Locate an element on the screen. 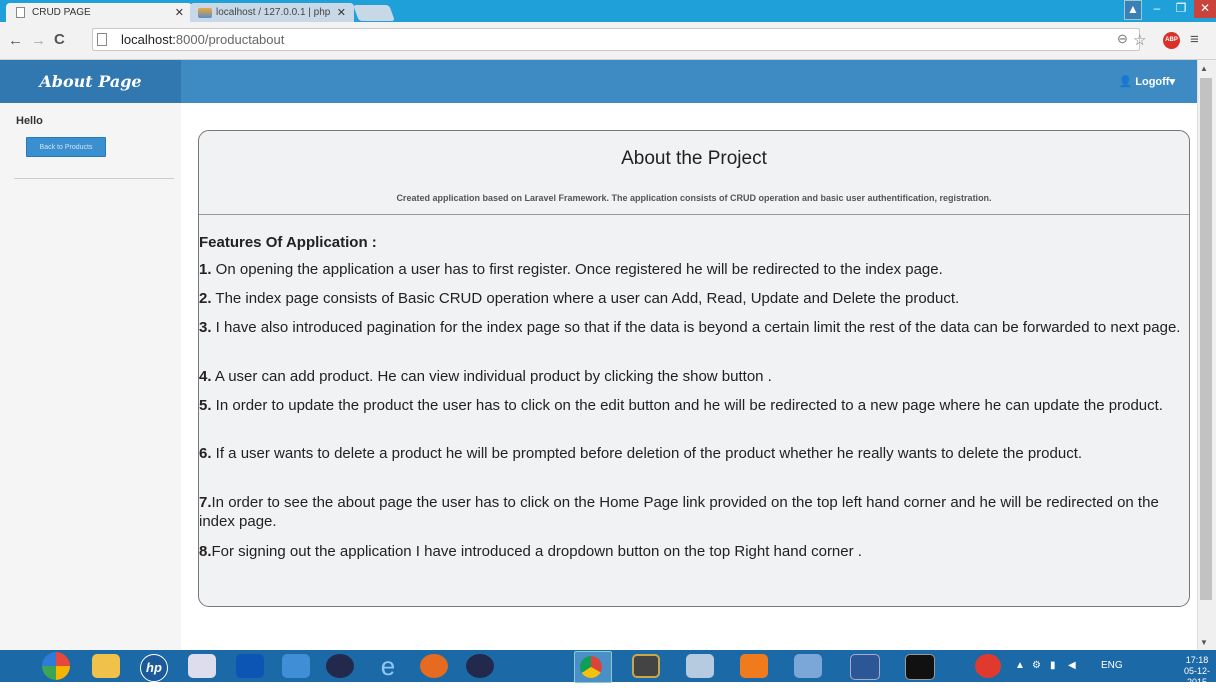 This screenshot has width=1216, height=688. new-tab-button is located at coordinates (374, 13).